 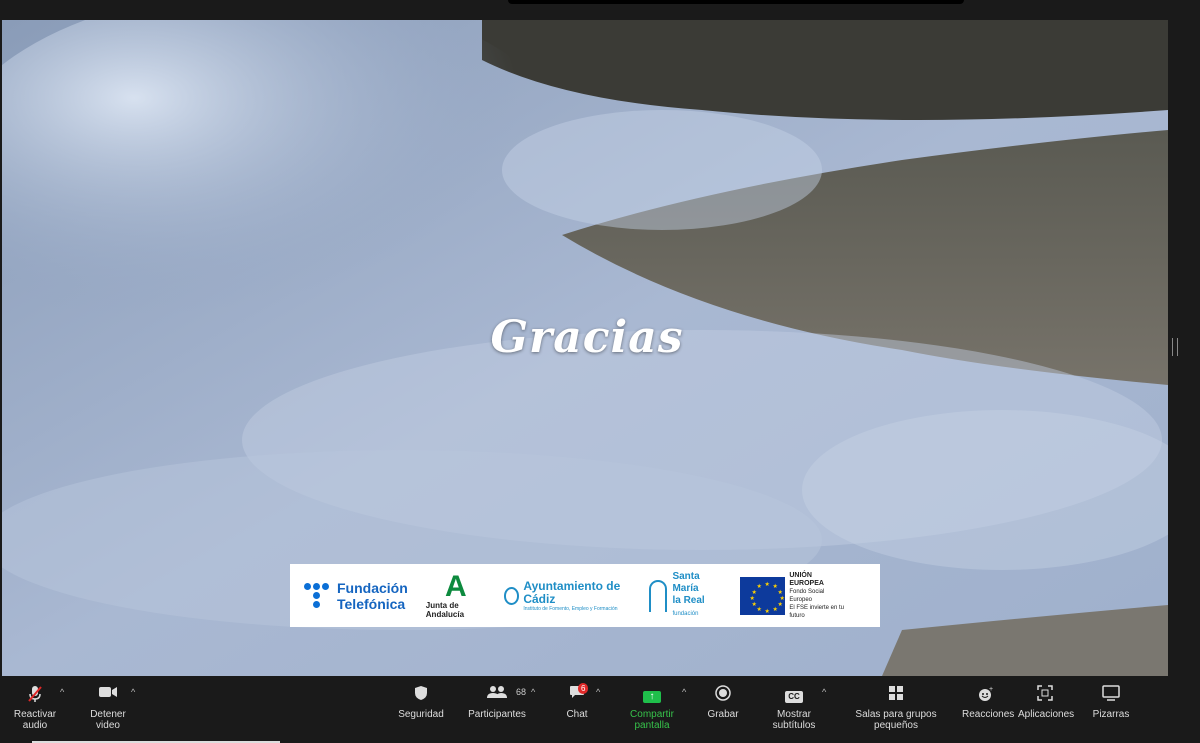 What do you see at coordinates (688, 600) in the screenshot?
I see `smr-line2: la Real` at bounding box center [688, 600].